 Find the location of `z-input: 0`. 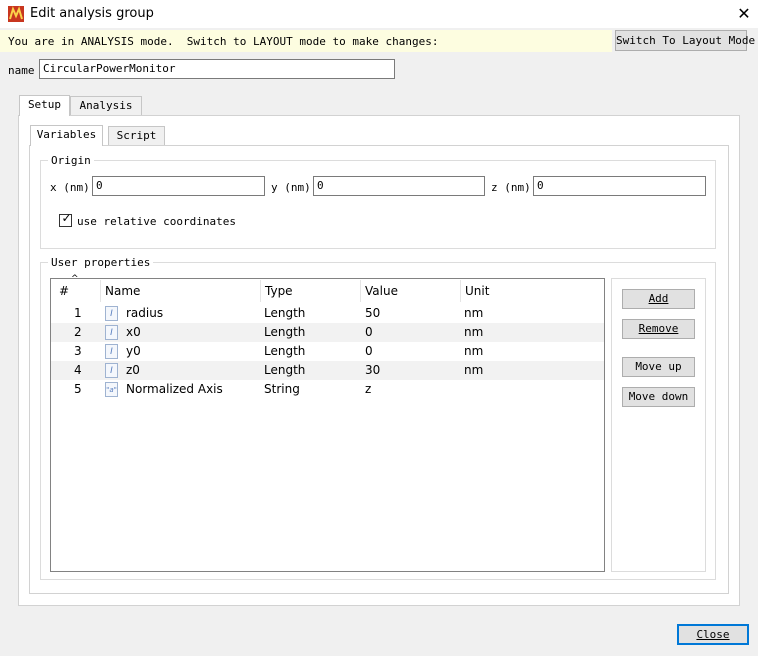

z-input: 0 is located at coordinates (619, 186).